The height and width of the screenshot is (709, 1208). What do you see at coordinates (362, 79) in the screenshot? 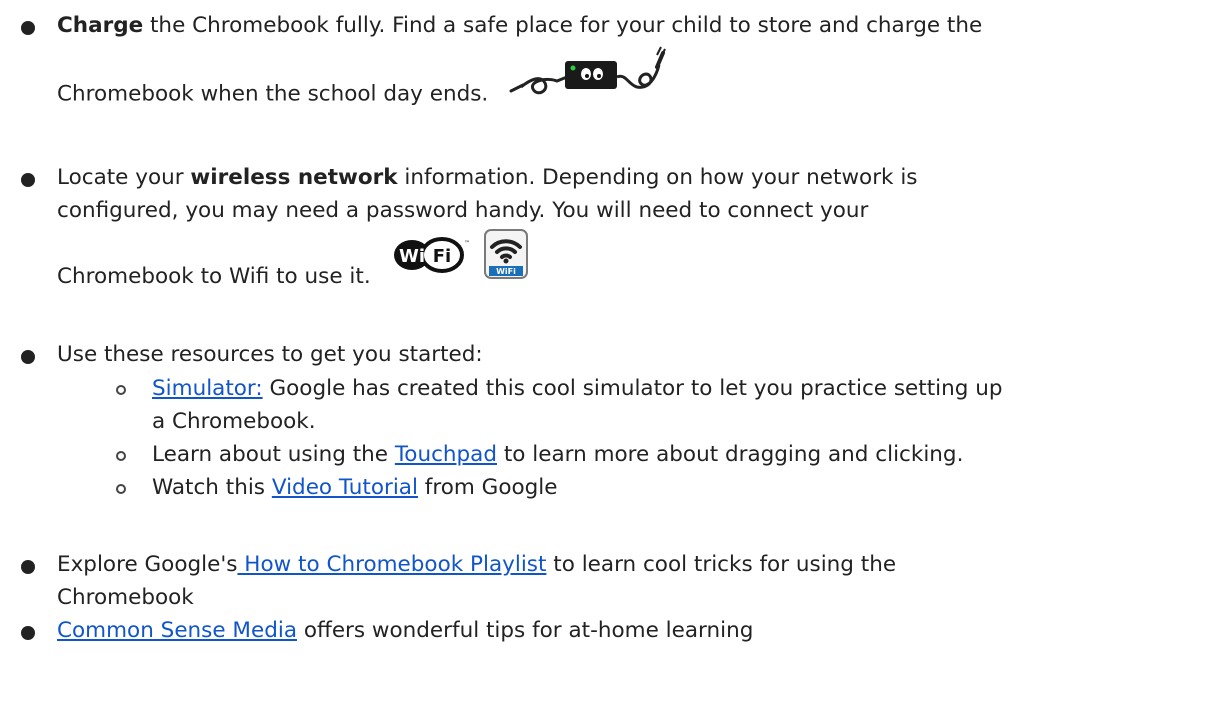
I see `charge-line-2: Chromebook when the school day ends.` at bounding box center [362, 79].